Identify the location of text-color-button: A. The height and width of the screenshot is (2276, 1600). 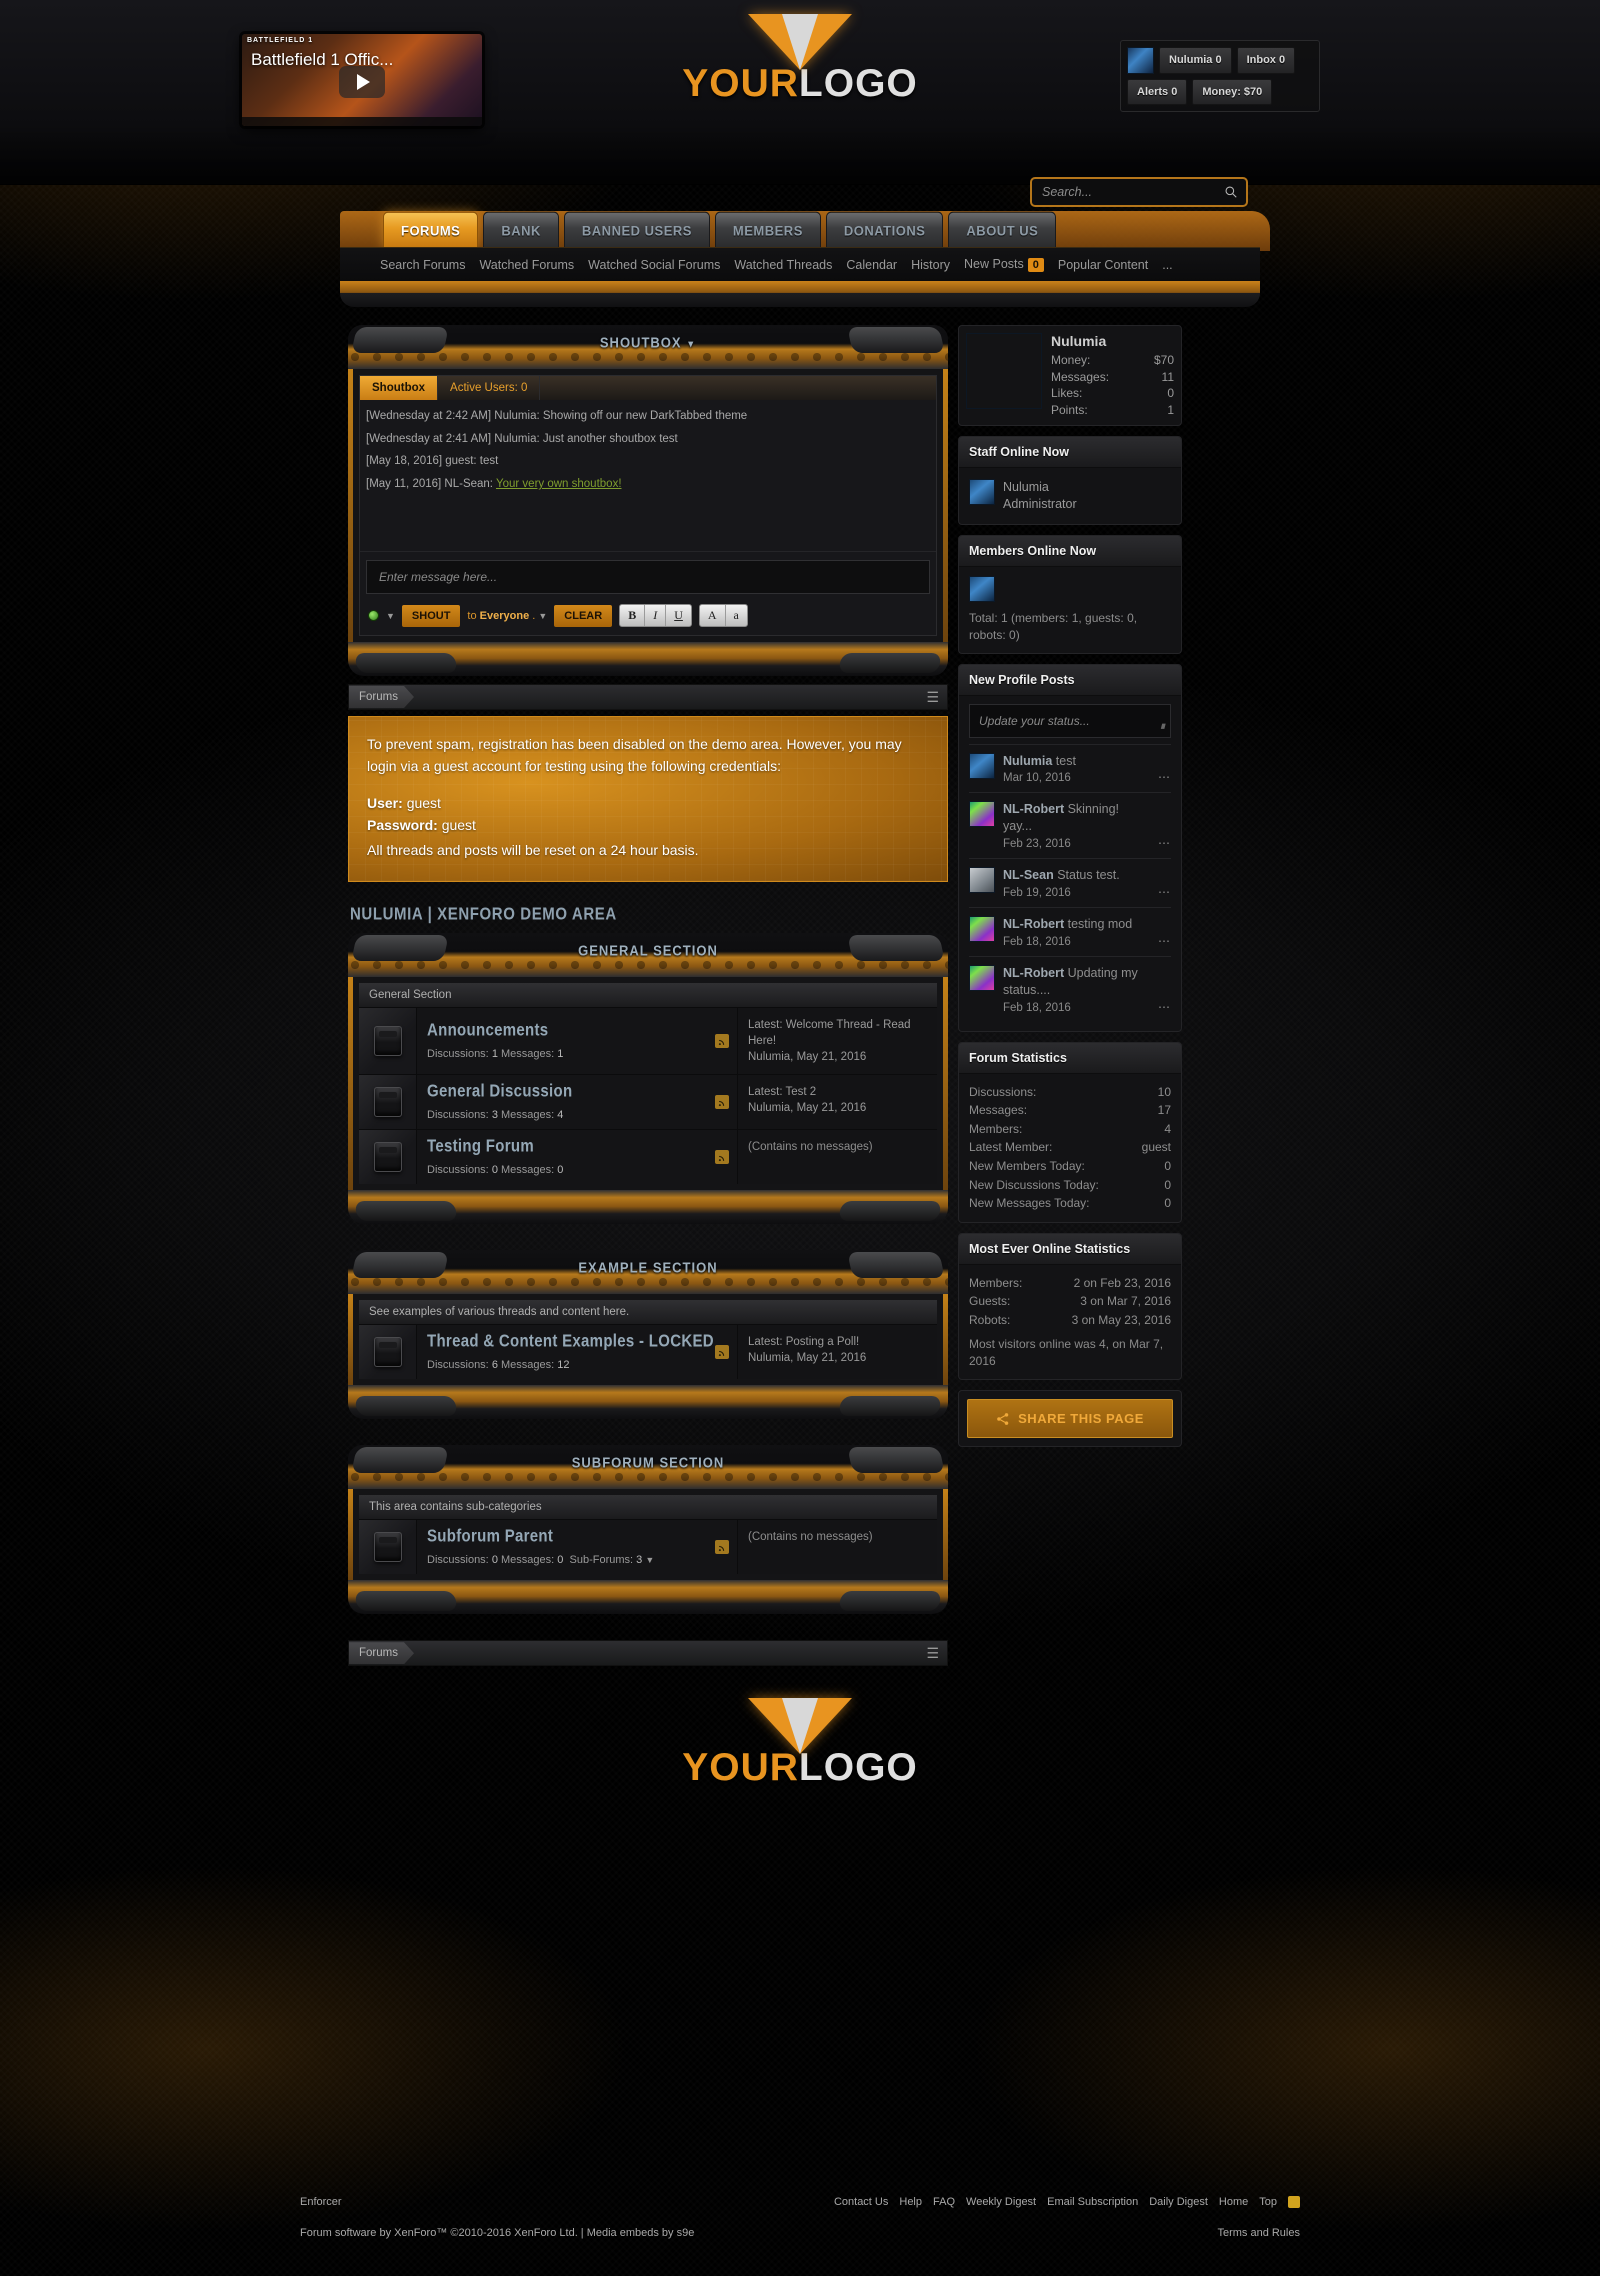
(713, 615).